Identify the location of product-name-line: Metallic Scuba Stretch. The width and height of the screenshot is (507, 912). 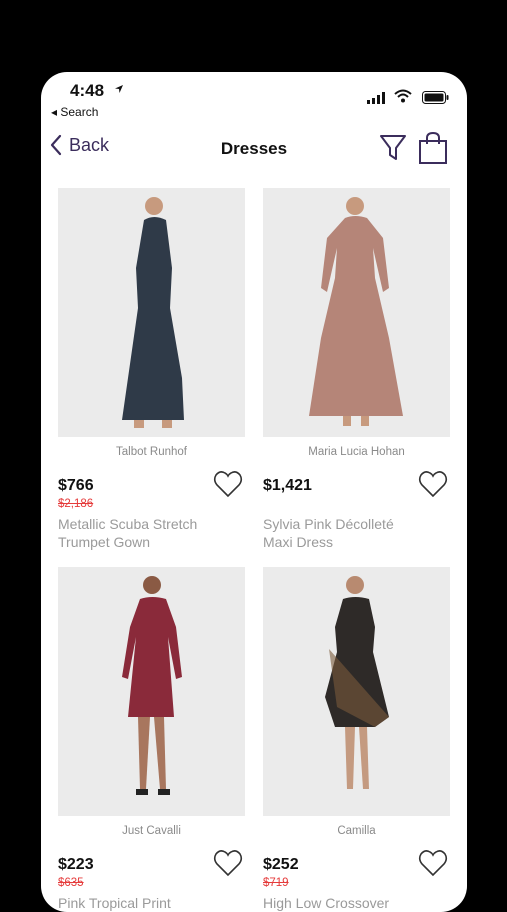
(128, 524).